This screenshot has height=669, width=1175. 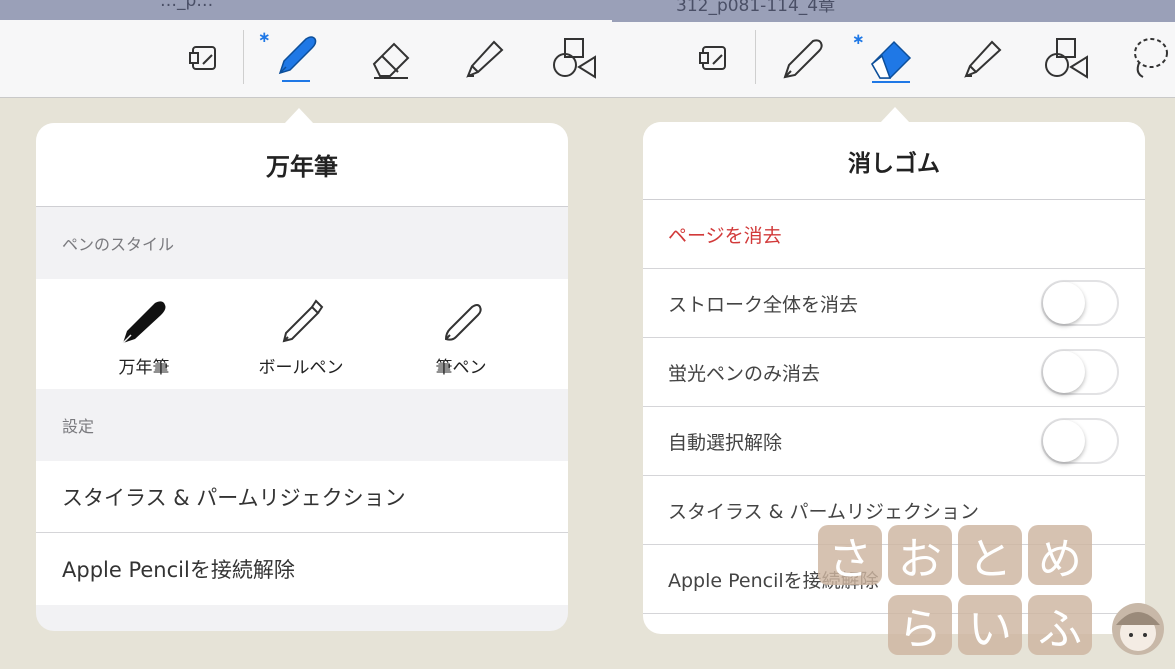 I want to click on brush-pen-icon, so click(x=461, y=322).